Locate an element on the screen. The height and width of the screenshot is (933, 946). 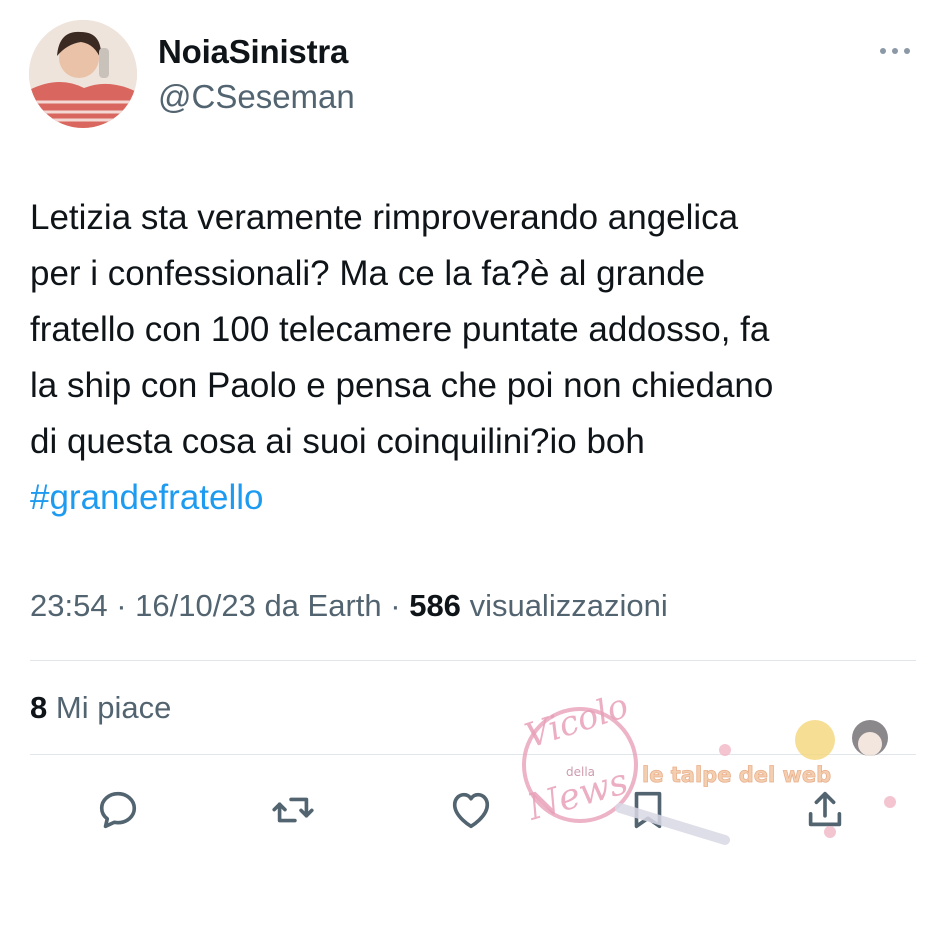
more-options-button is located at coordinates (895, 51).